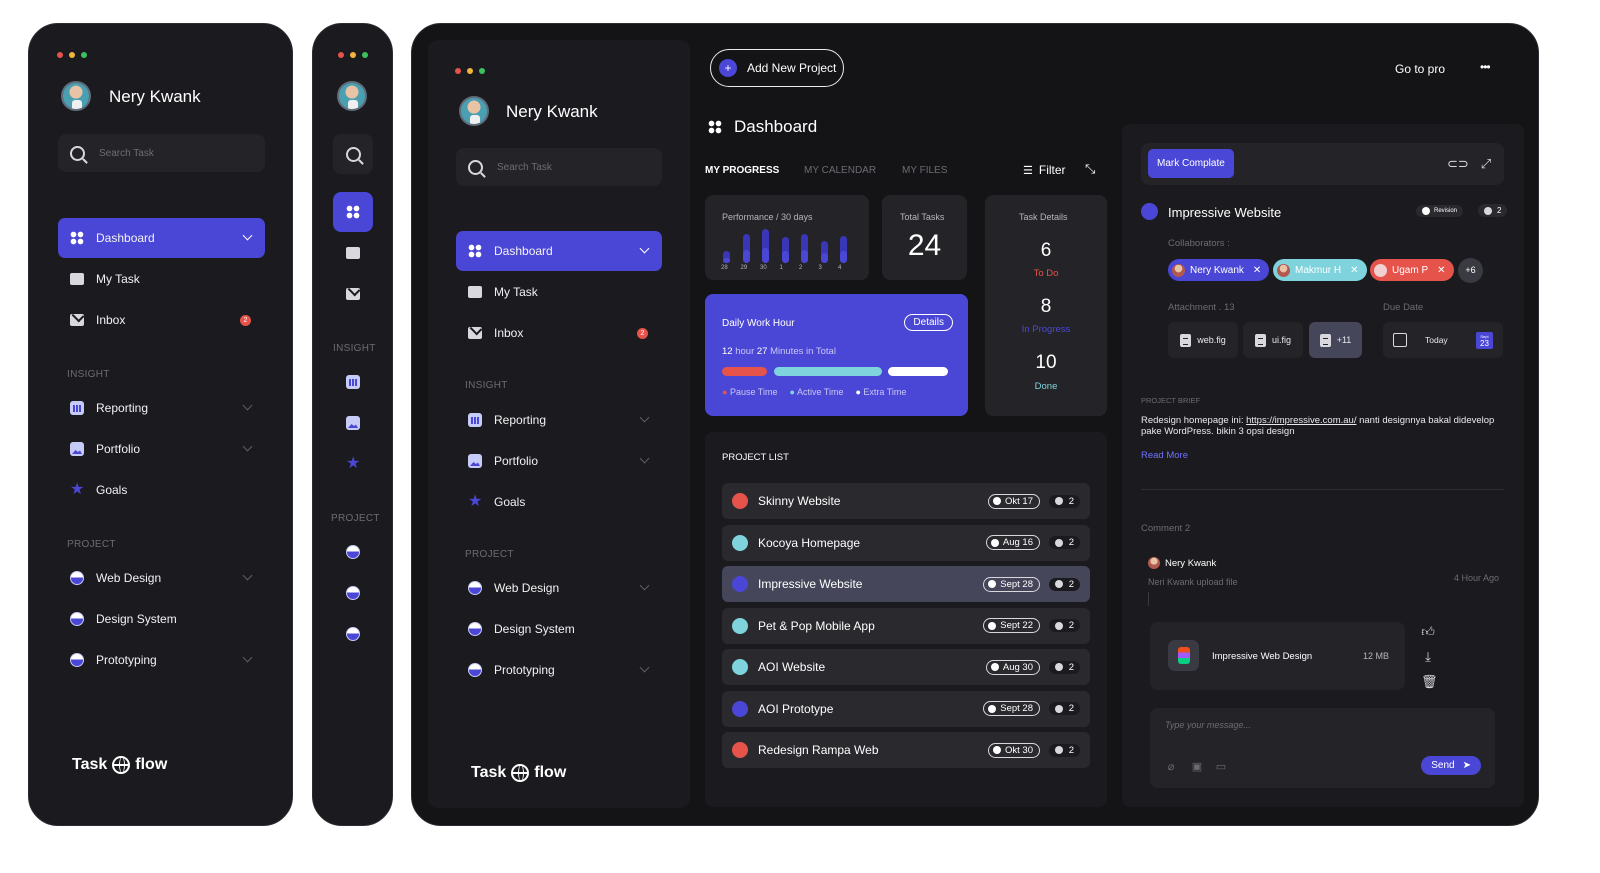  Describe the element at coordinates (1485, 67) in the screenshot. I see `more-menu-icon: •••` at that location.